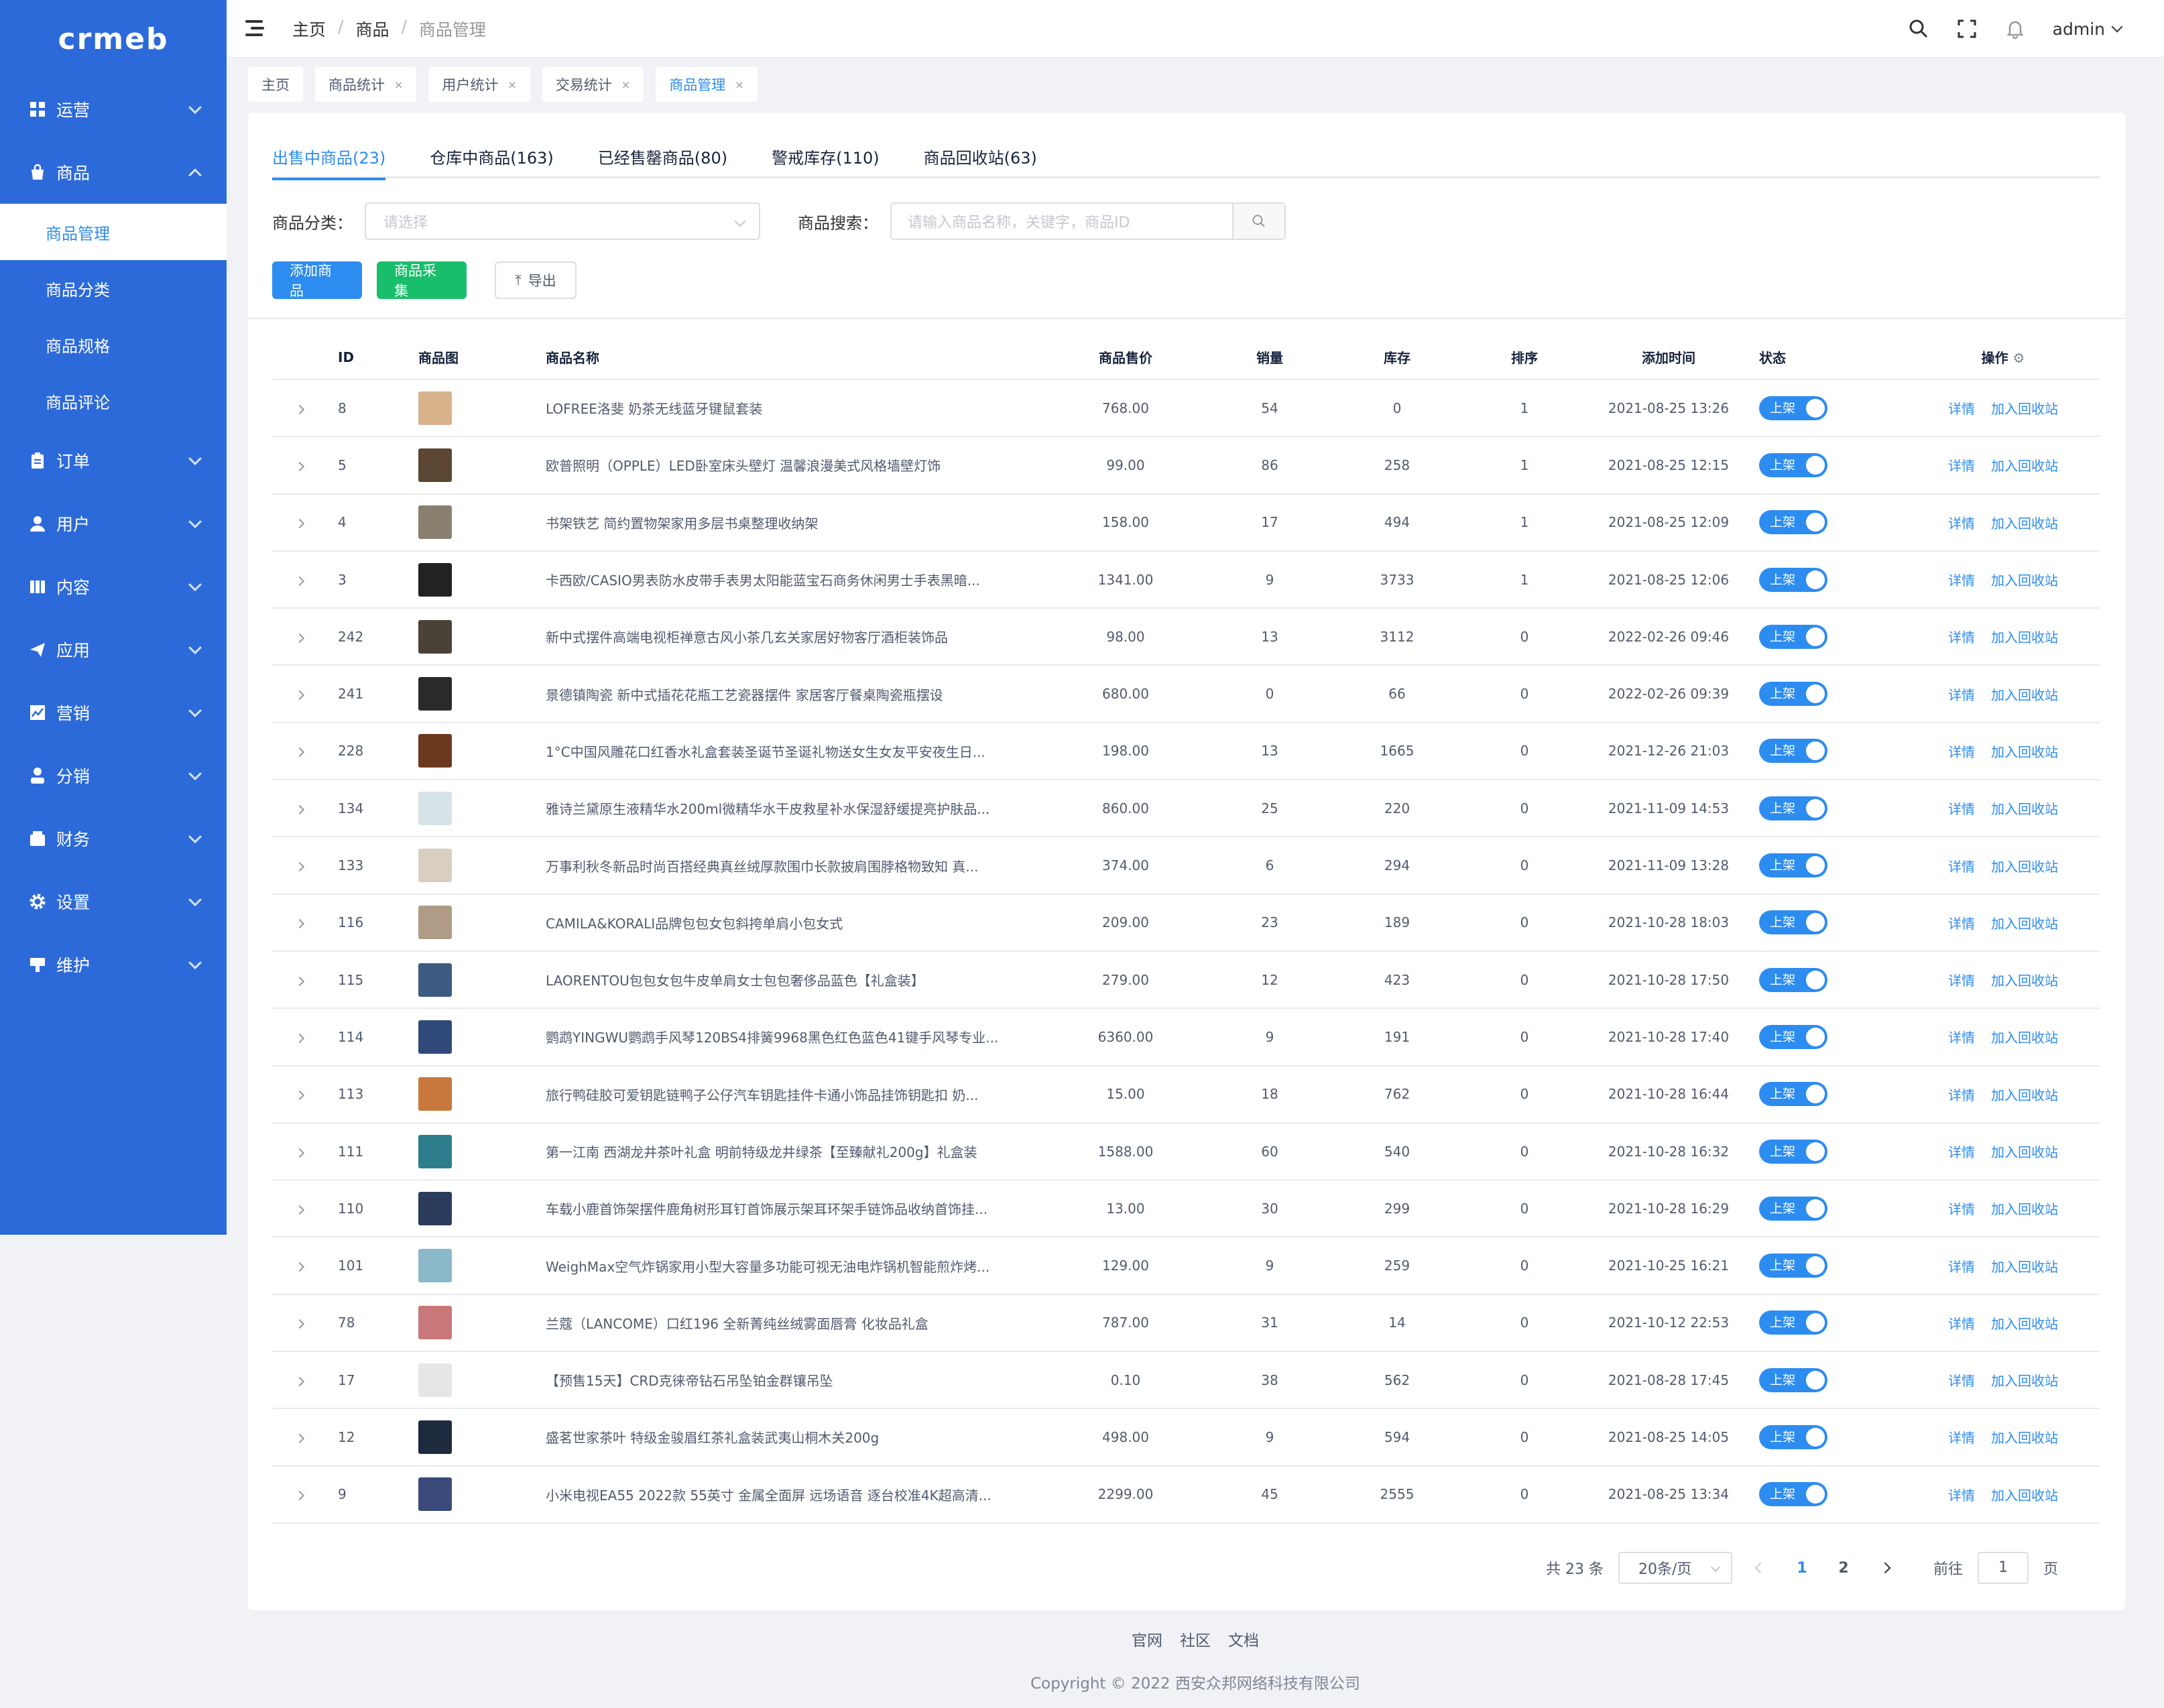  I want to click on tag-0: 主页, so click(275, 84).